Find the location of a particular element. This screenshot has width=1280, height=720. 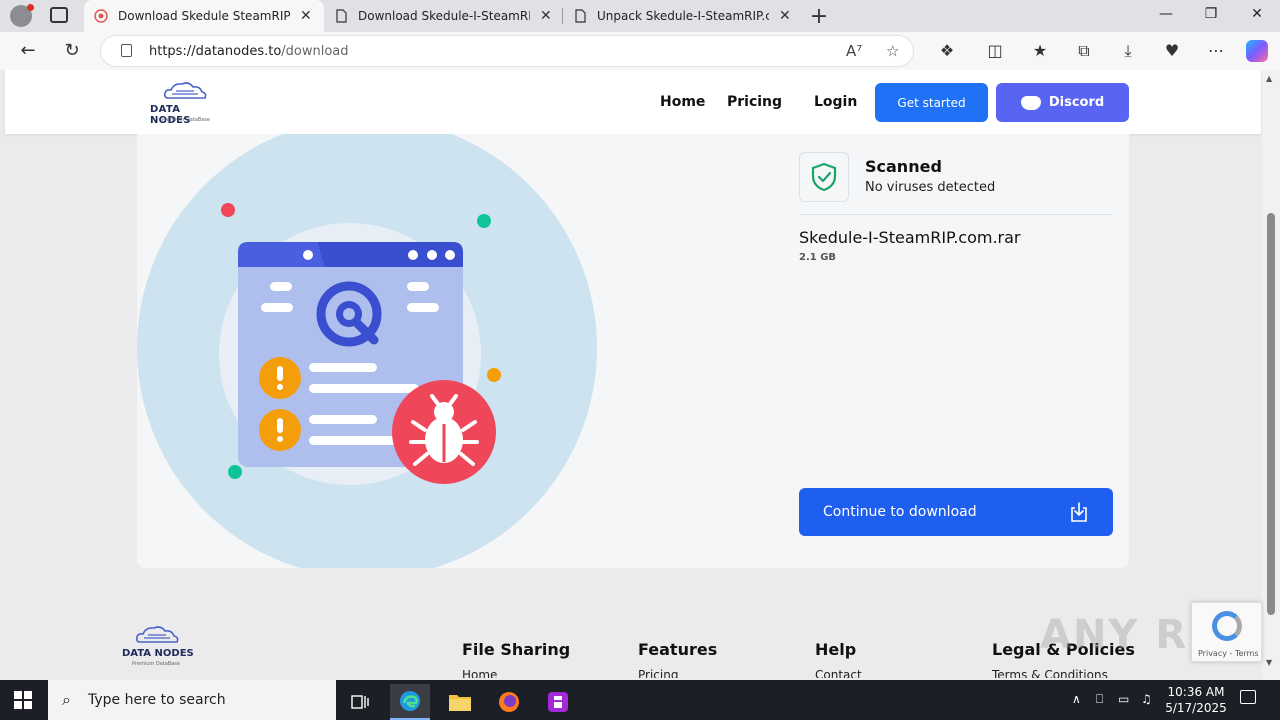

recaptcha-badge: Privacy - Terms is located at coordinates (1226, 632).